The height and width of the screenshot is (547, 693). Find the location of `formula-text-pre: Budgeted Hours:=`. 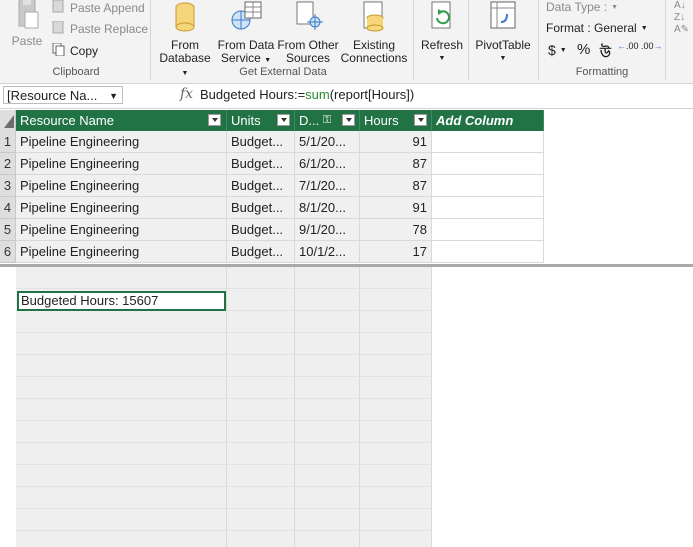

formula-text-pre: Budgeted Hours:= is located at coordinates (253, 94).